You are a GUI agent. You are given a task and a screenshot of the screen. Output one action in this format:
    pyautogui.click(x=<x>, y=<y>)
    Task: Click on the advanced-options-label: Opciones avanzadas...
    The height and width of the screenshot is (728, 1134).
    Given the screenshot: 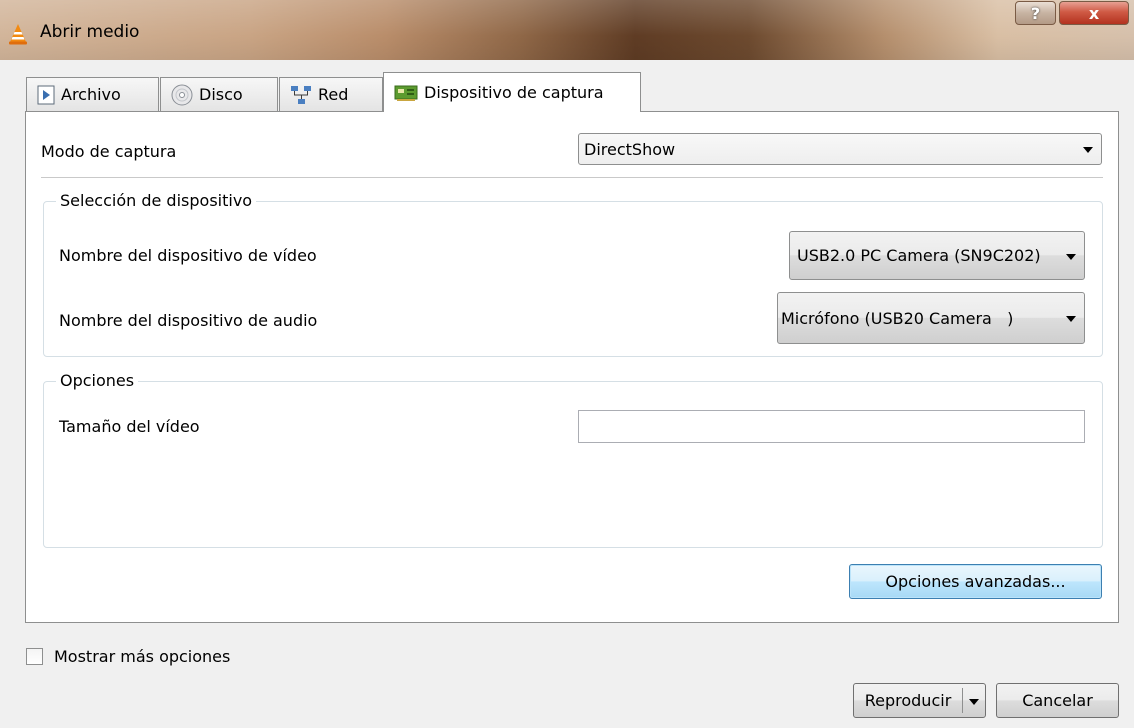 What is the action you would take?
    pyautogui.click(x=975, y=581)
    